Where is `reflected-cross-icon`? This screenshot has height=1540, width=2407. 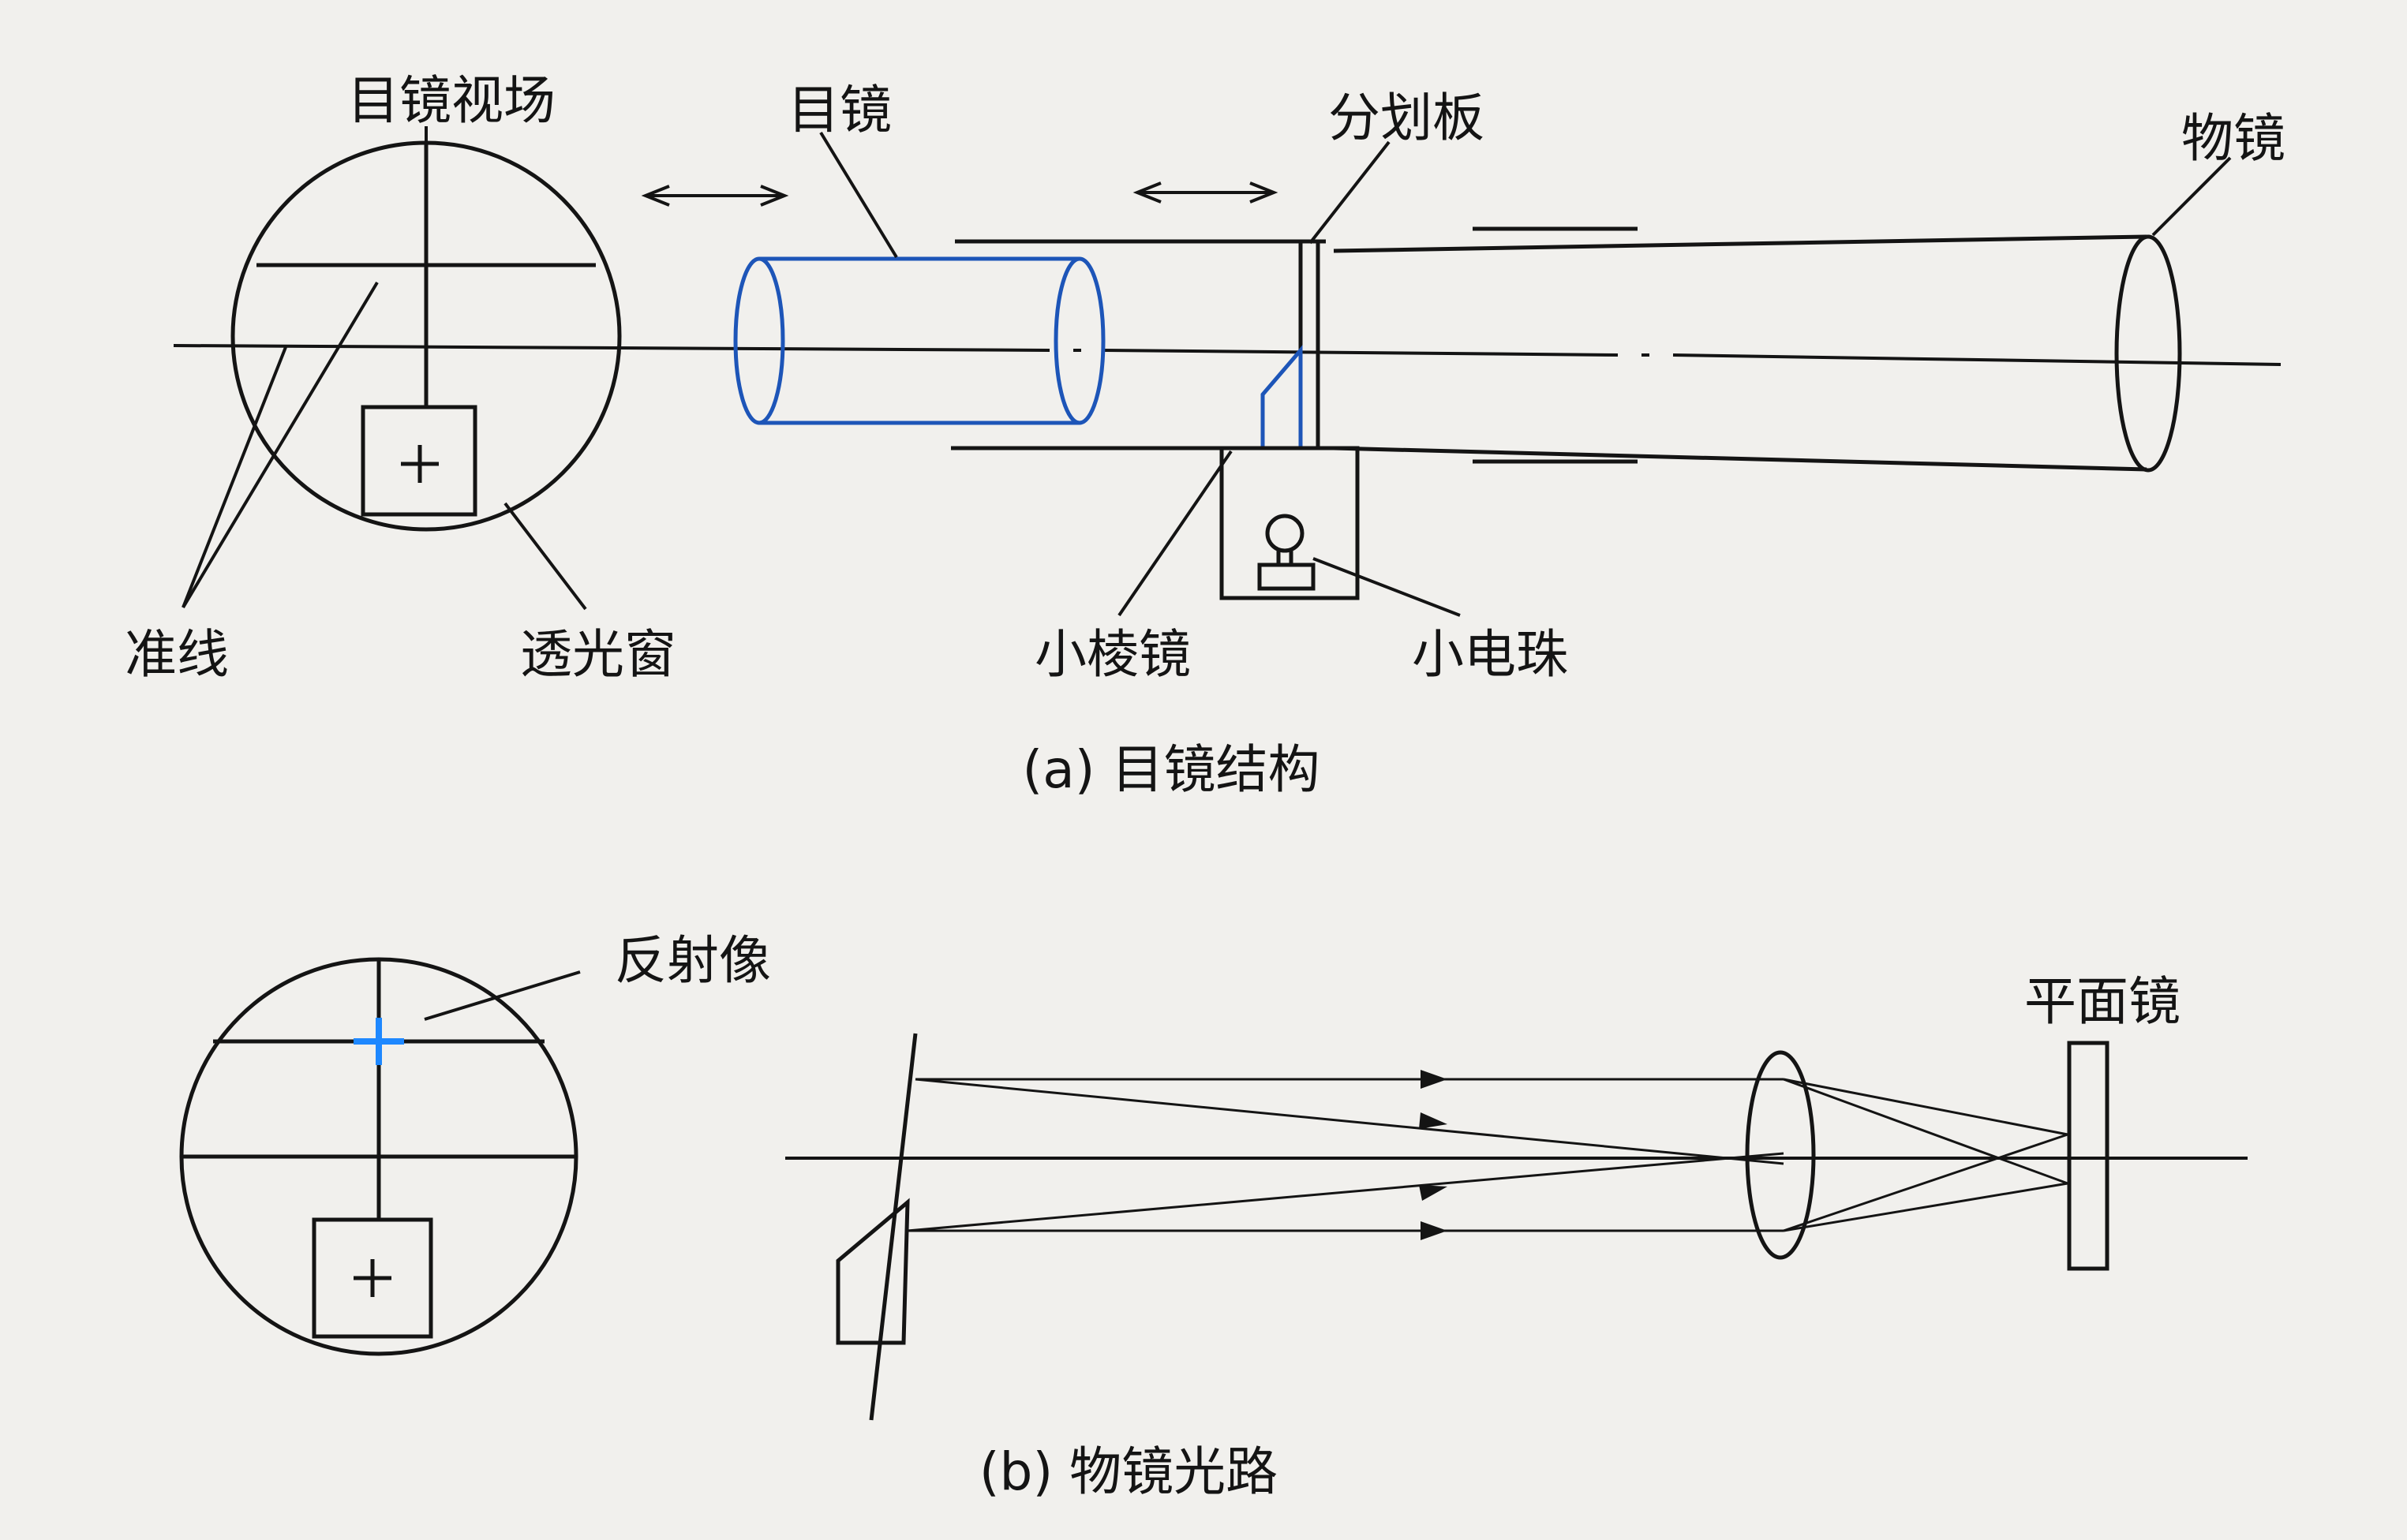 reflected-cross-icon is located at coordinates (379, 1041).